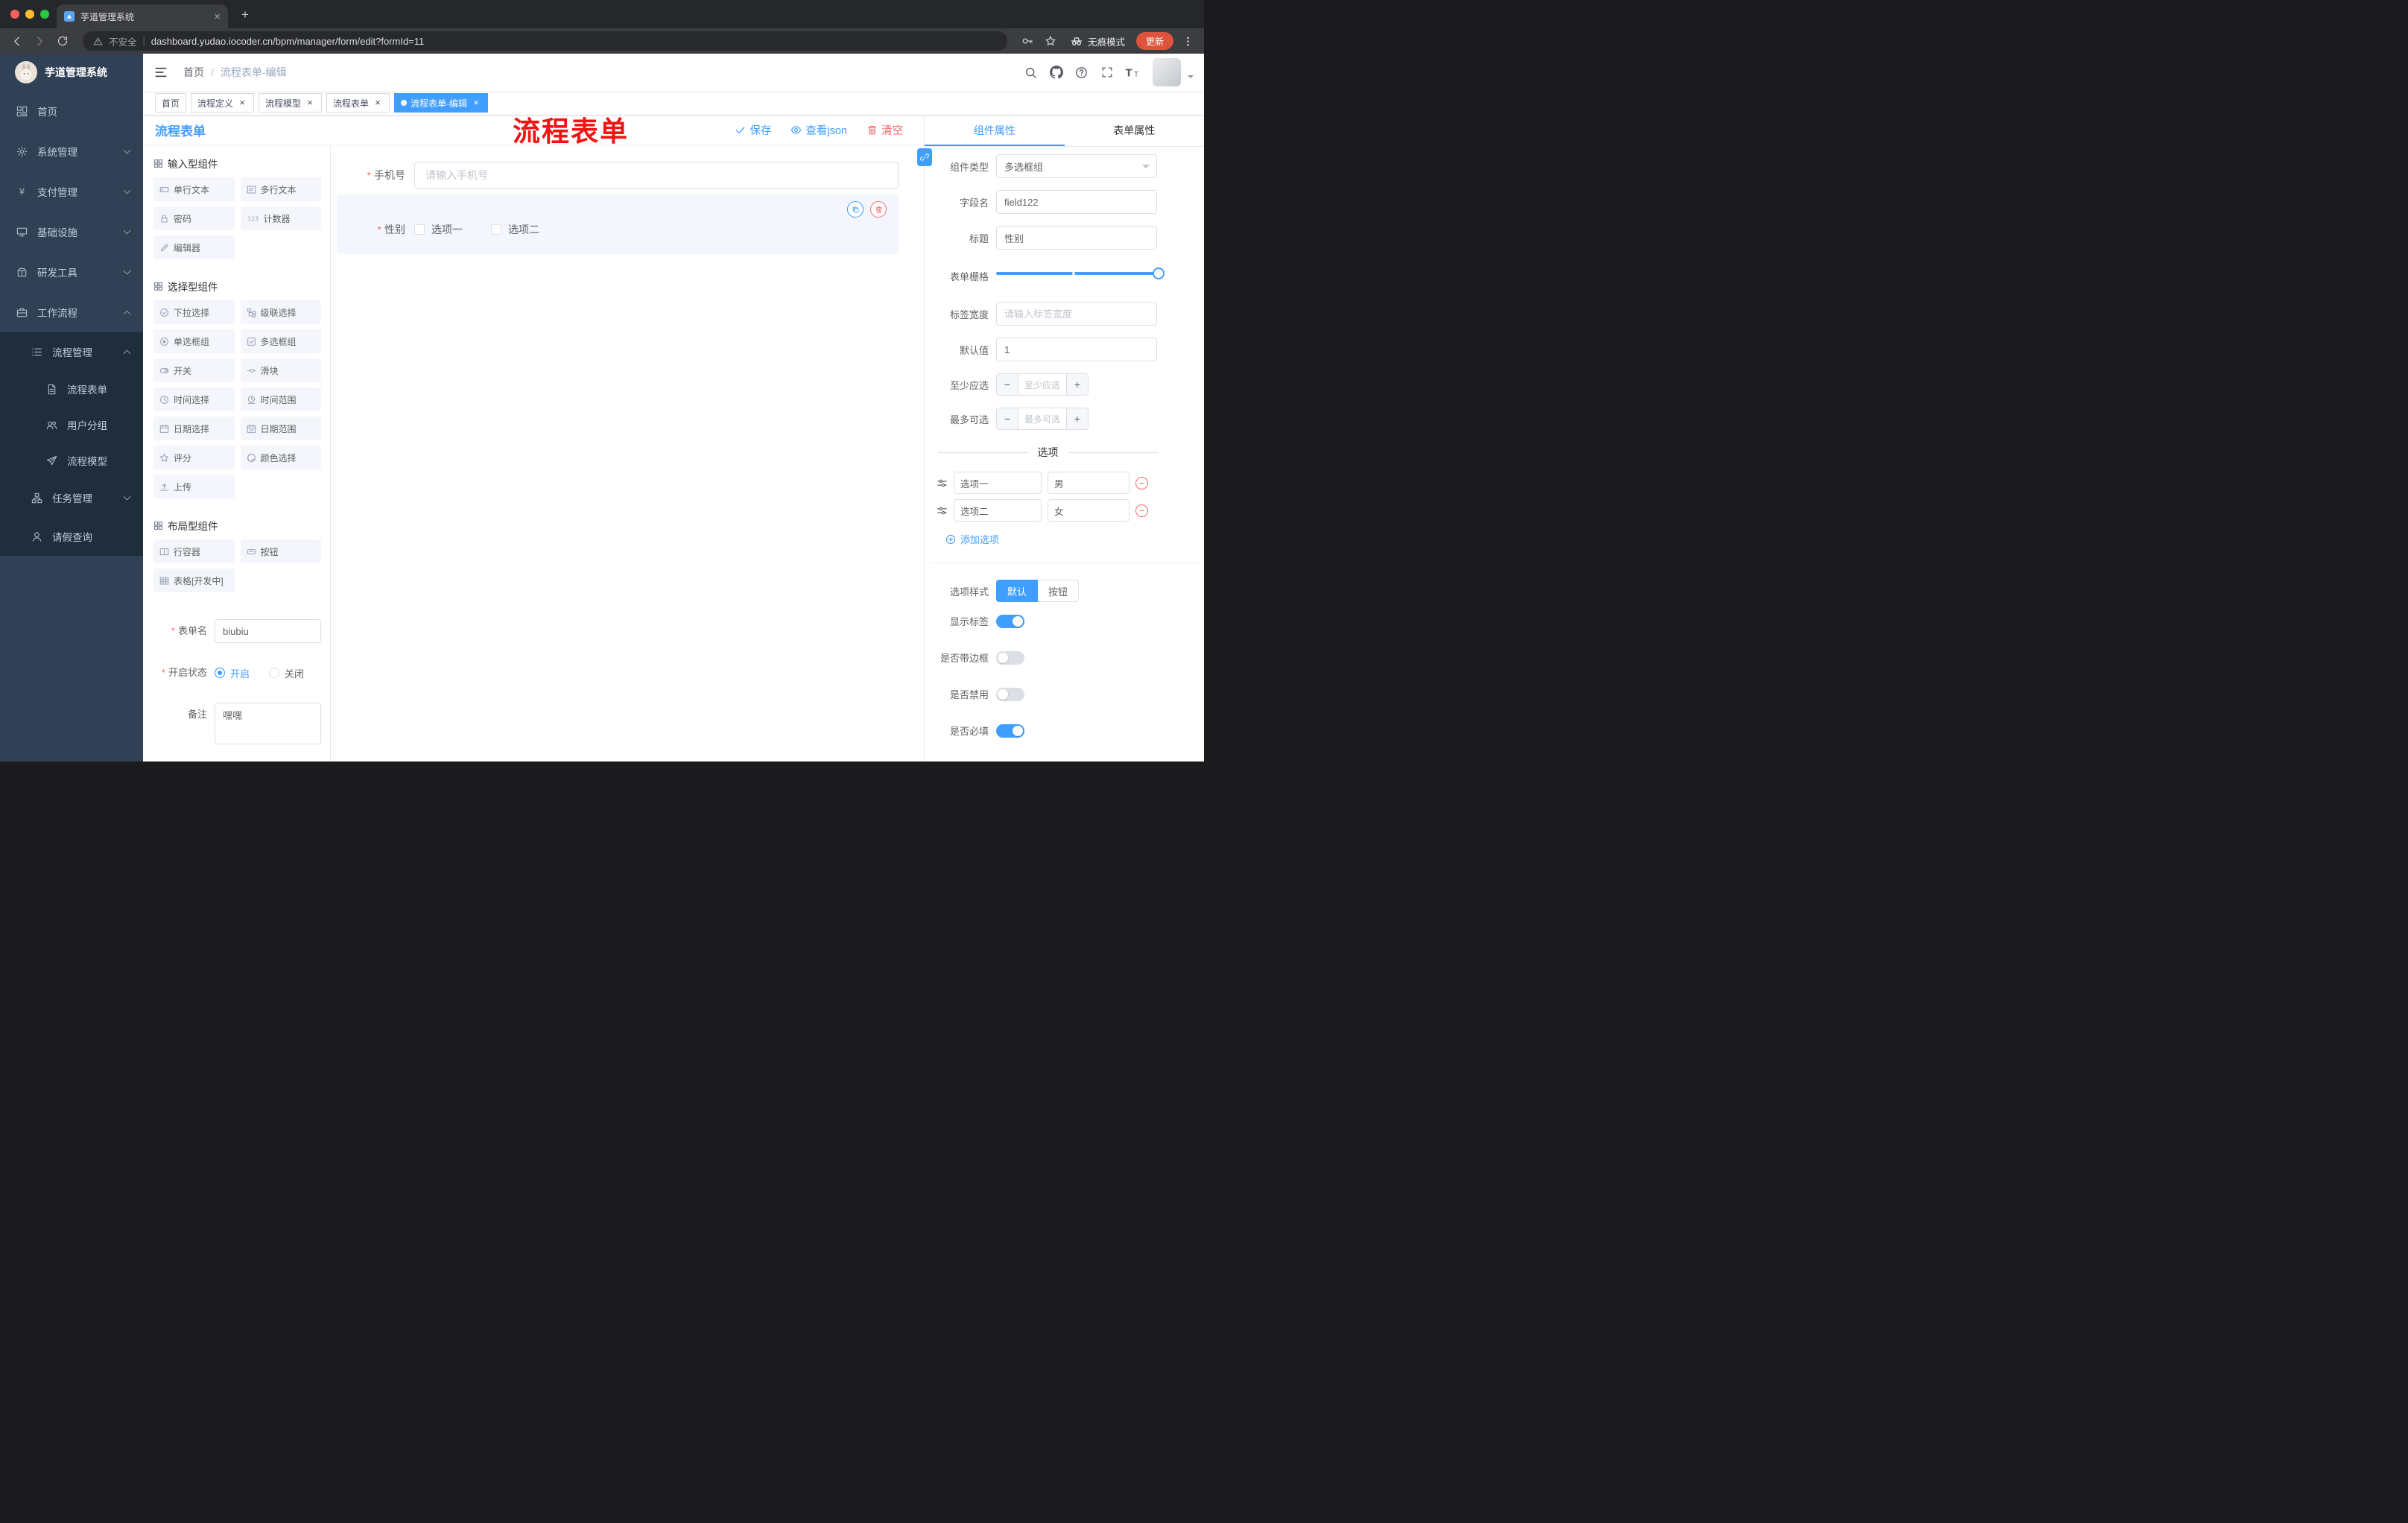 Image resolution: width=2408 pixels, height=1523 pixels. What do you see at coordinates (194, 189) in the screenshot?
I see `palette-item: 单行文本` at bounding box center [194, 189].